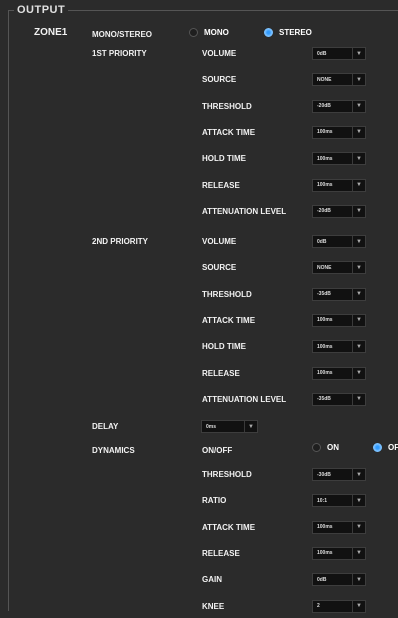  Describe the element at coordinates (212, 580) in the screenshot. I see `param-label: GAIN` at that location.